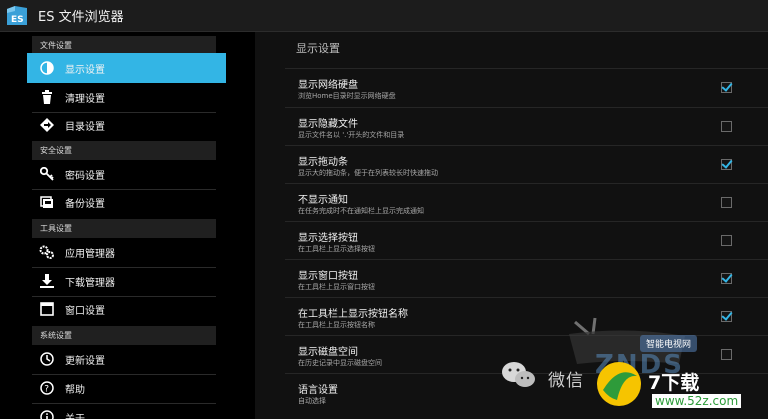 The image size is (768, 419). I want to click on setting-row-hidden-files: 显示隐藏文件 显示文件名以 '.'开头的文件和目录, so click(526, 126).